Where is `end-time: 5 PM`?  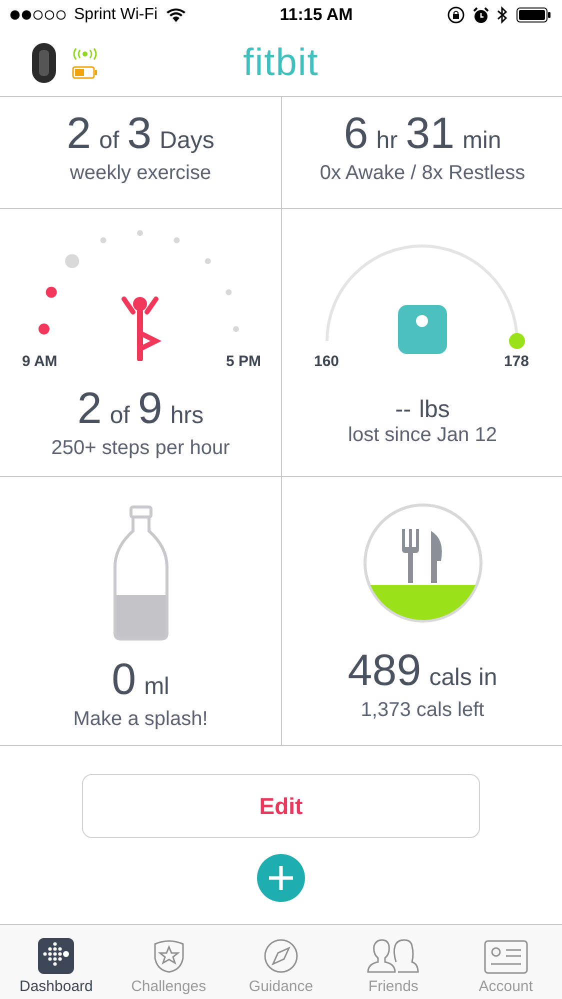 end-time: 5 PM is located at coordinates (243, 361).